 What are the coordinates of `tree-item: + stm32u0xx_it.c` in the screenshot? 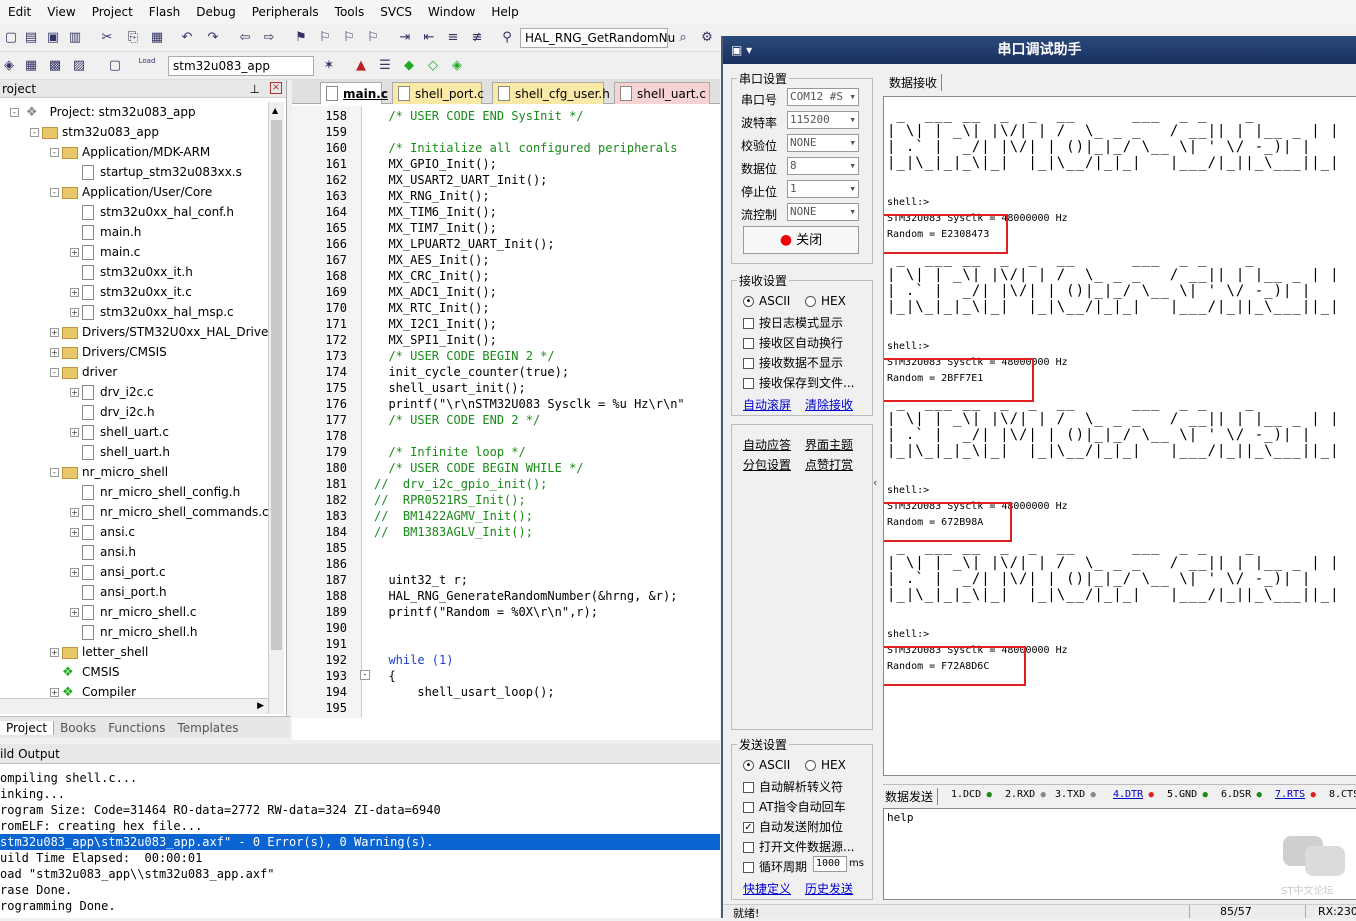 It's located at (131, 292).